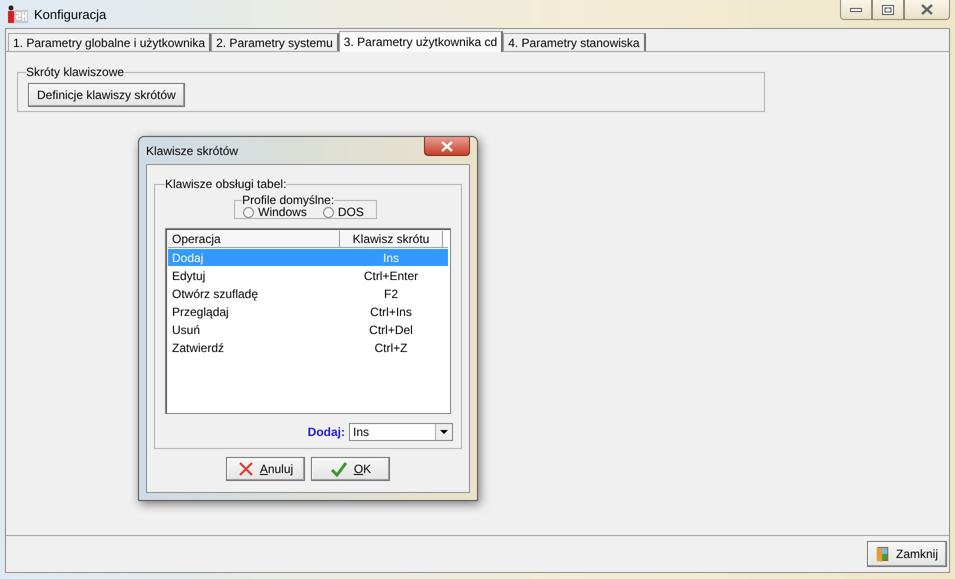 Image resolution: width=955 pixels, height=579 pixels. What do you see at coordinates (188, 276) in the screenshot?
I see `operation-cell-text: Edytuj` at bounding box center [188, 276].